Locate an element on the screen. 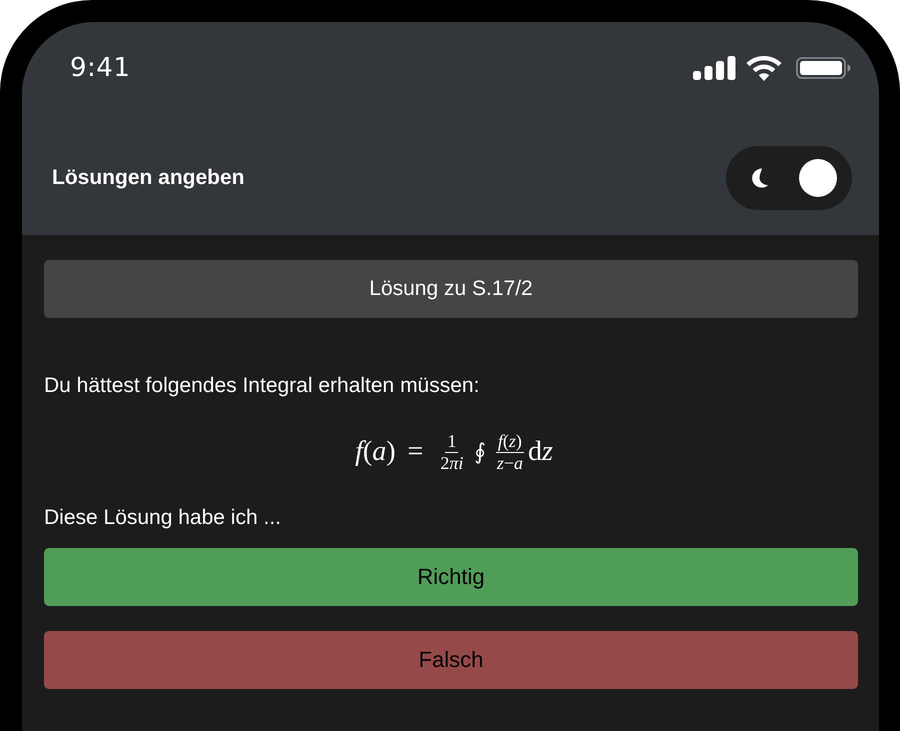 This screenshot has width=900, height=731. toggle-knob is located at coordinates (818, 178).